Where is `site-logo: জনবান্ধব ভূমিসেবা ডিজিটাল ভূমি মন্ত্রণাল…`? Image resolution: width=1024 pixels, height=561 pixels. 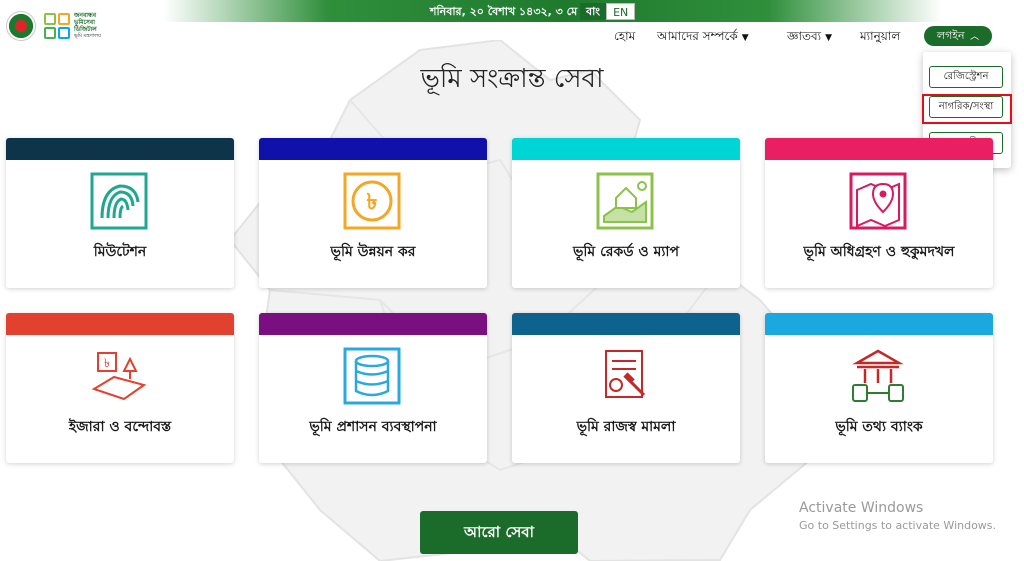
site-logo: জনবান্ধব ভূমিসেবা ডিজিটাল ভূমি মন্ত্রণাল… is located at coordinates (71, 26).